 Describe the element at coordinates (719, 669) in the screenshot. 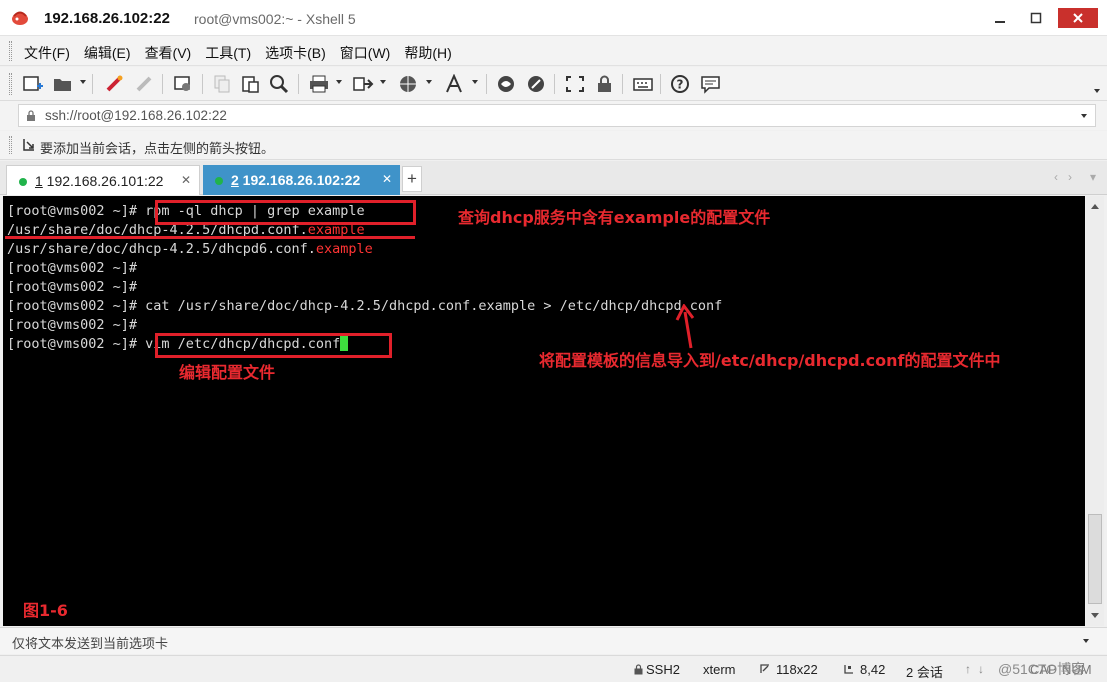

I see `status-terminal-type: xterm` at that location.